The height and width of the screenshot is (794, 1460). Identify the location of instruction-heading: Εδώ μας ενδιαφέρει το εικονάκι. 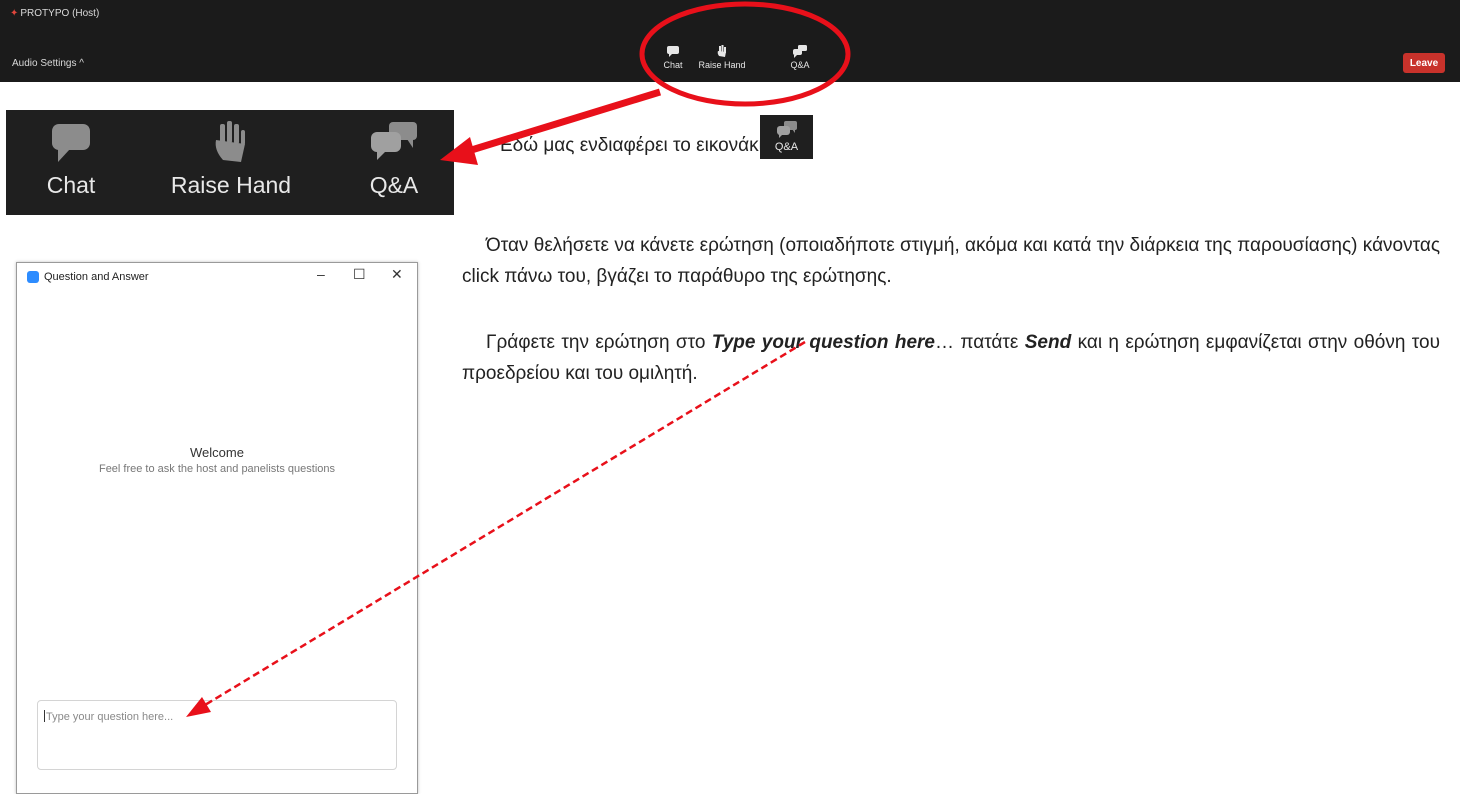
(631, 145).